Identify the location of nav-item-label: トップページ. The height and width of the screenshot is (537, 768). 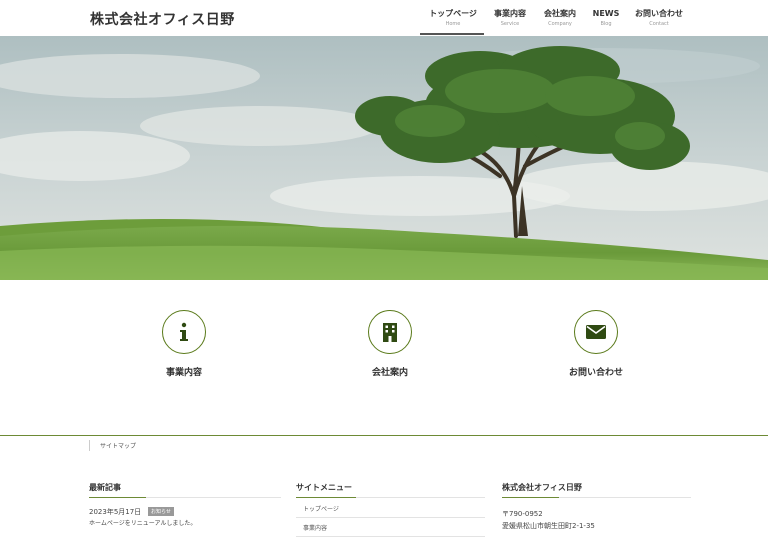
(453, 13).